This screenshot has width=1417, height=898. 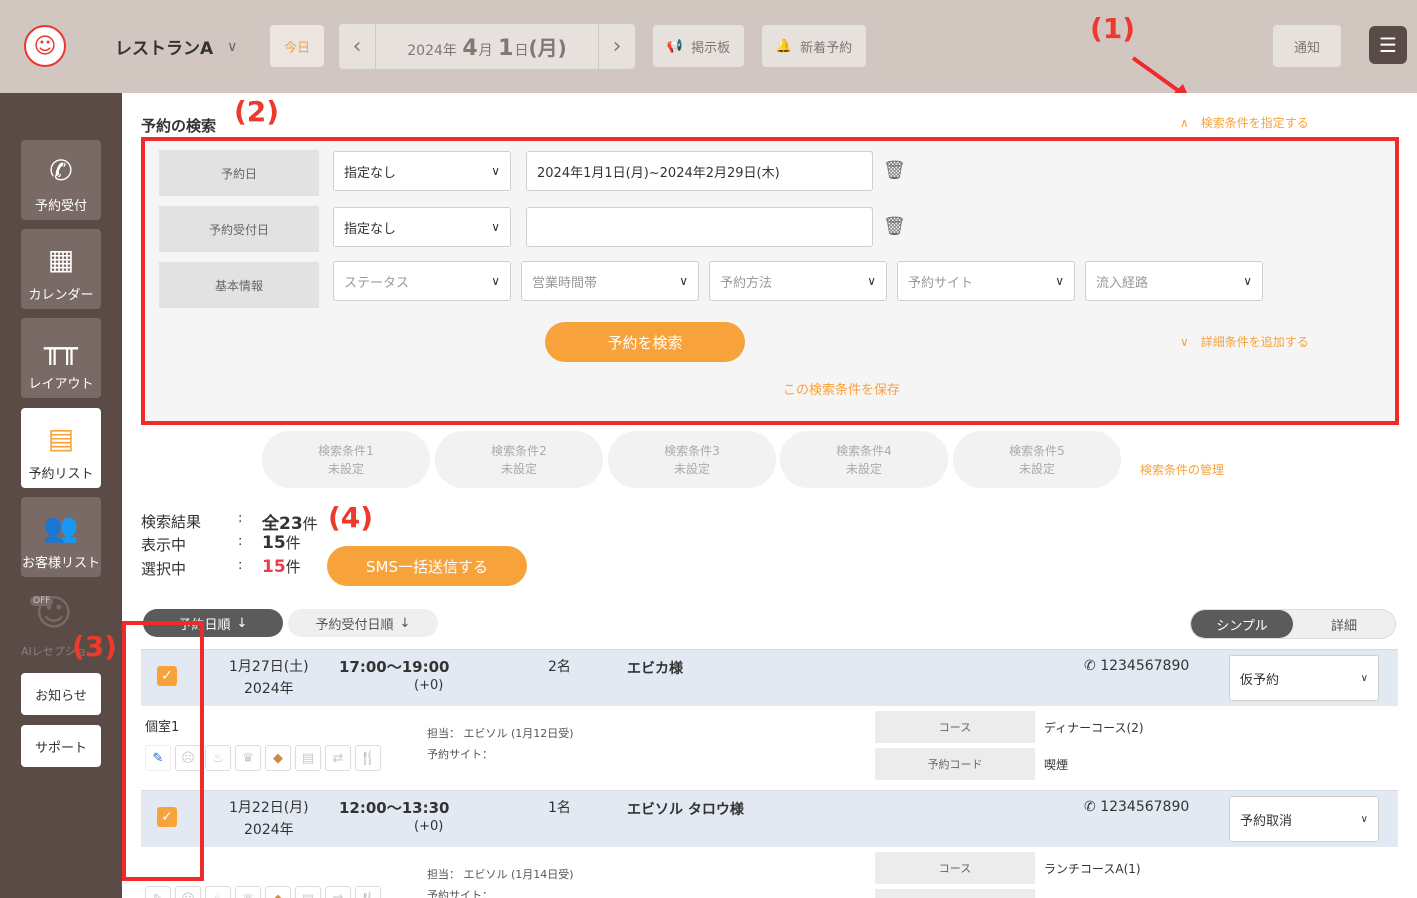 I want to click on sidebar-item-label: カレンダー, so click(x=61, y=295).